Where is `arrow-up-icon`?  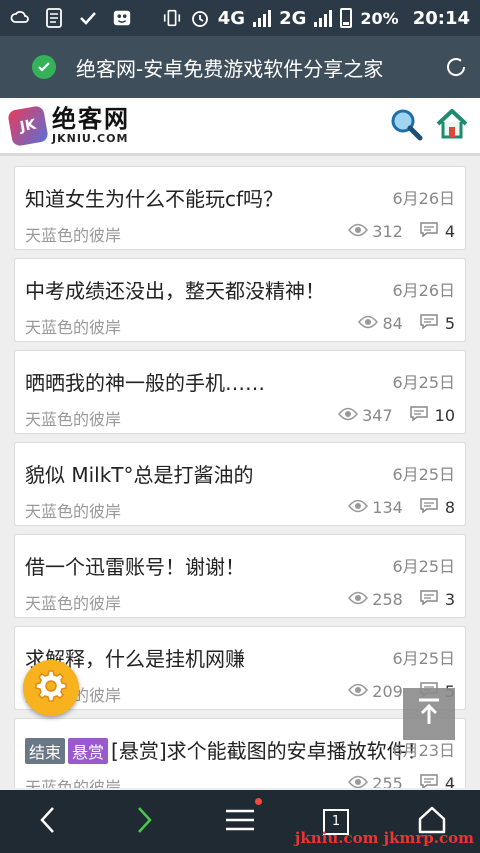 arrow-up-icon is located at coordinates (429, 714).